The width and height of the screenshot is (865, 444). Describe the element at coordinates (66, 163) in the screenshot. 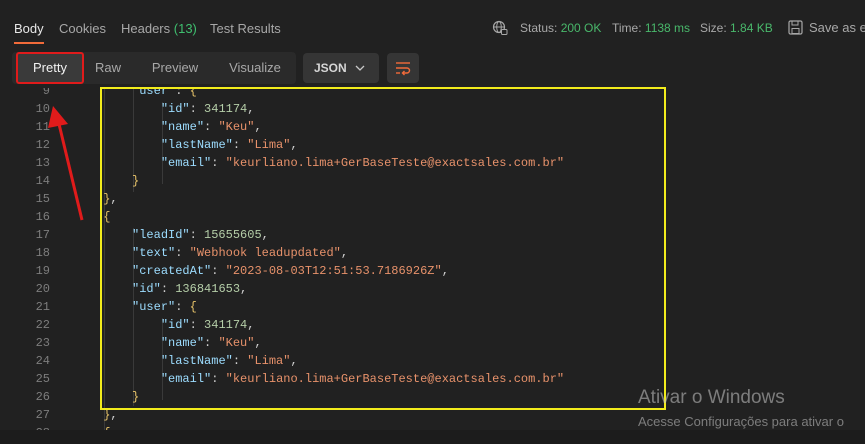

I see `red-arrow-annotation` at that location.